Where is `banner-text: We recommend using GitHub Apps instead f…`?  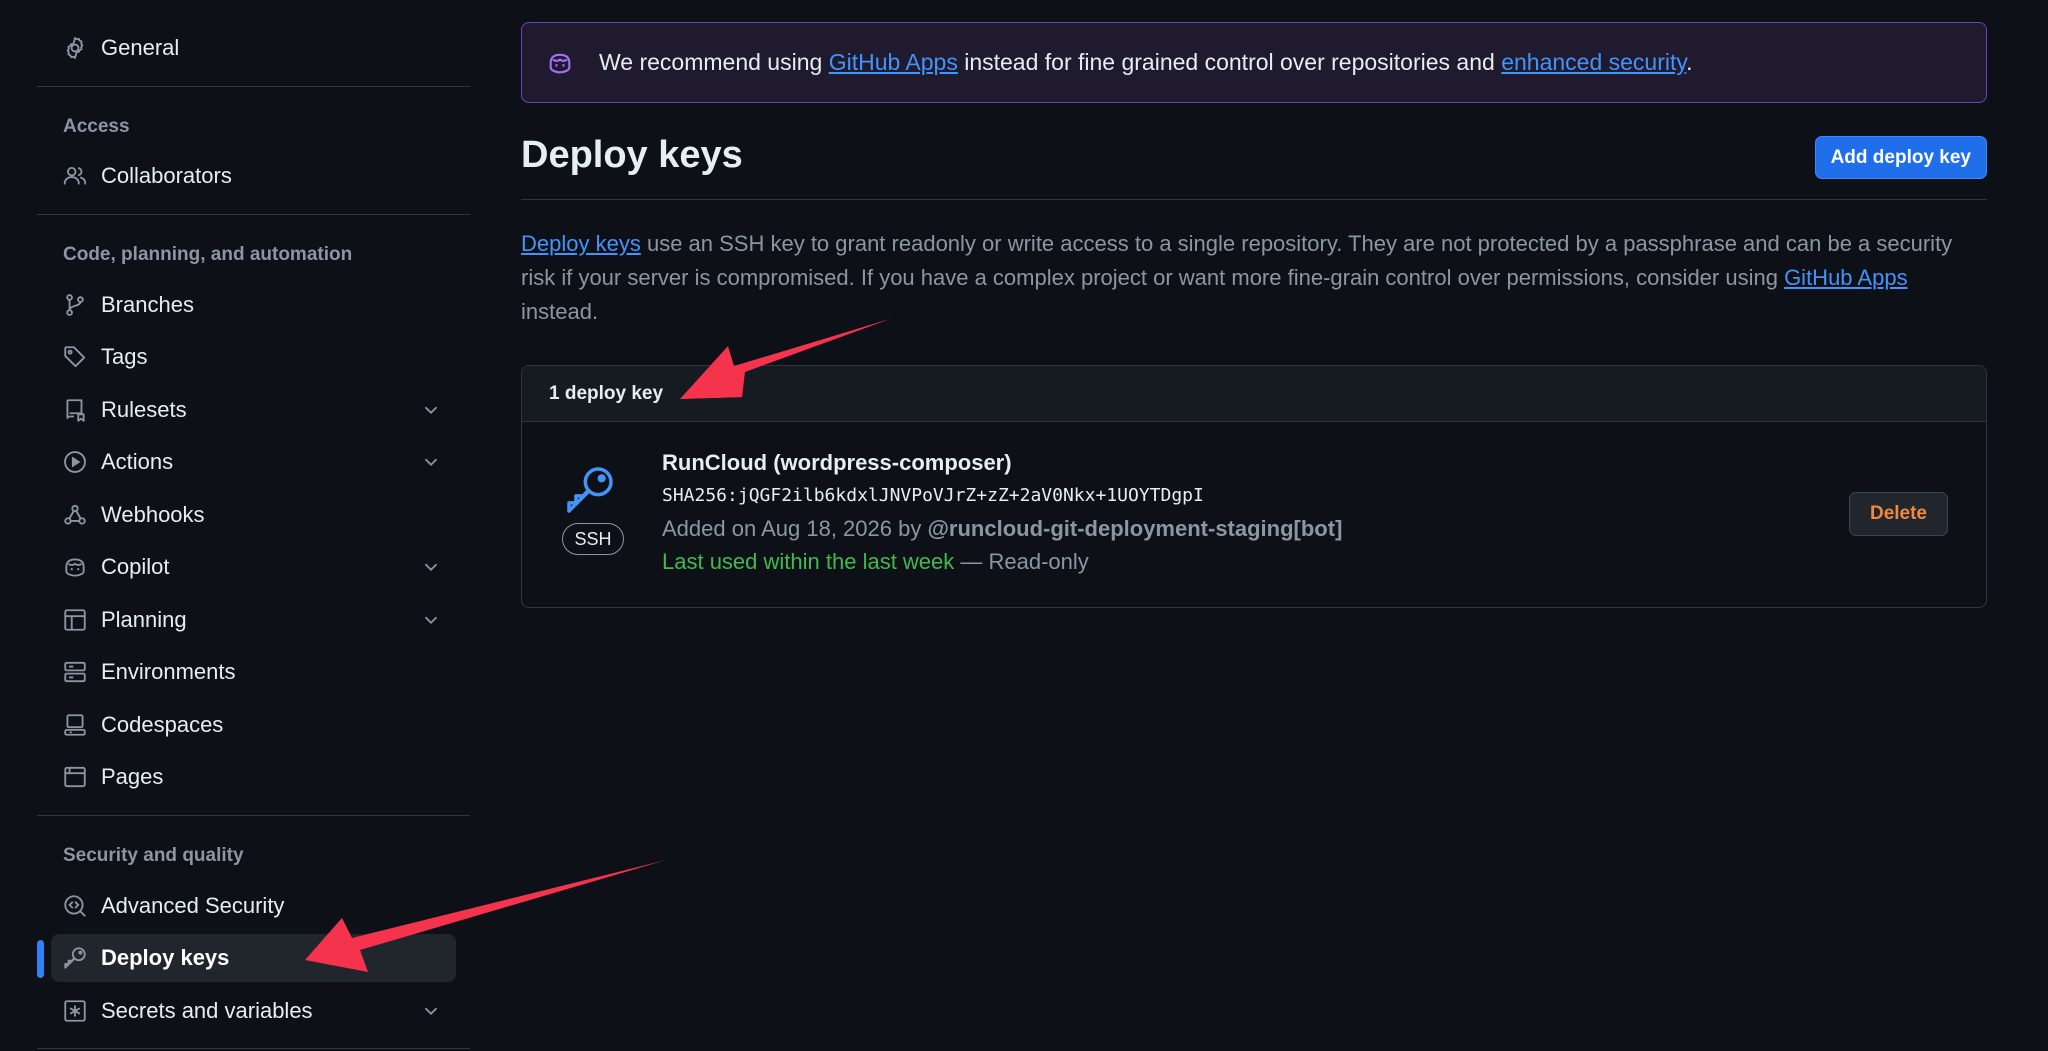 banner-text: We recommend using GitHub Apps instead f… is located at coordinates (1146, 62).